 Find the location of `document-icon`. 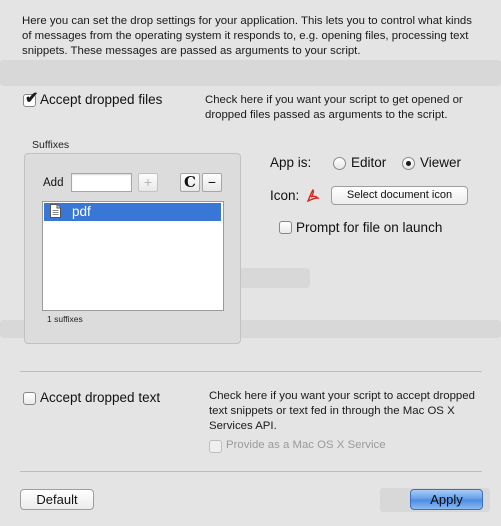

document-icon is located at coordinates (55, 211).